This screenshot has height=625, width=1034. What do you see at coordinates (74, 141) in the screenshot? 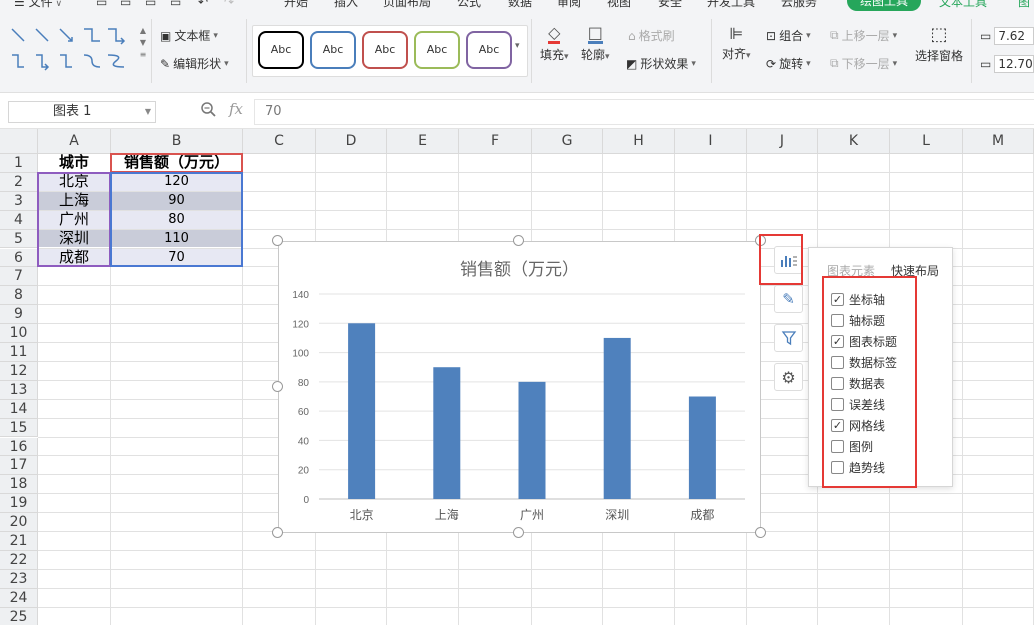
I see `column-header-a: A` at bounding box center [74, 141].